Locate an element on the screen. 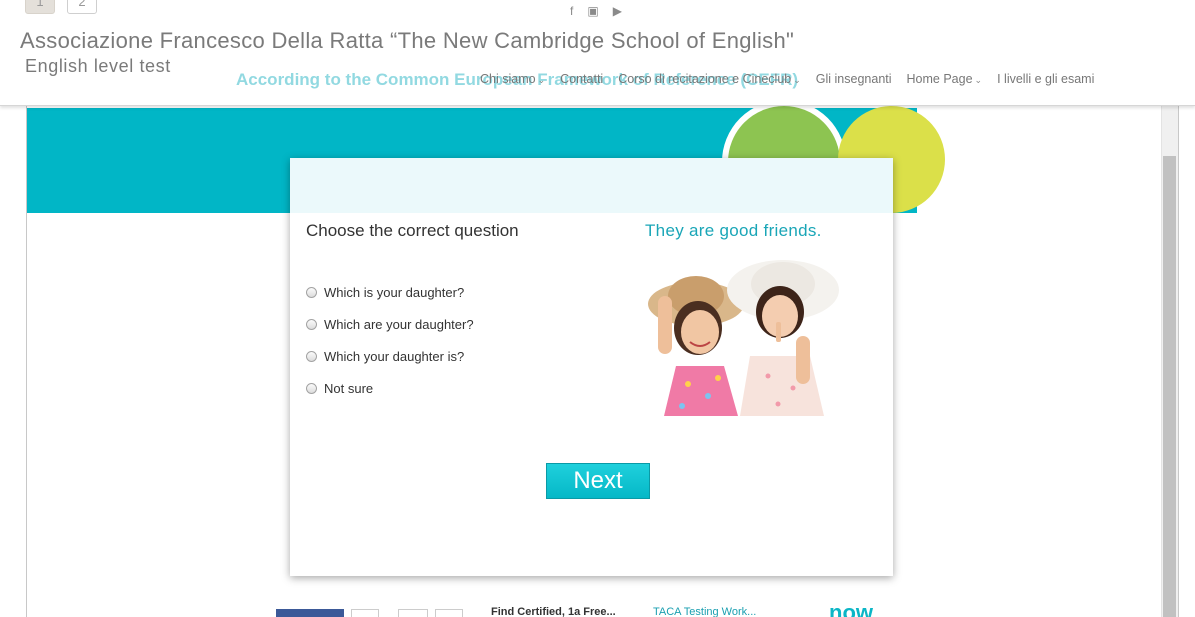  nav-label: I livelli e gli esami is located at coordinates (1046, 79).